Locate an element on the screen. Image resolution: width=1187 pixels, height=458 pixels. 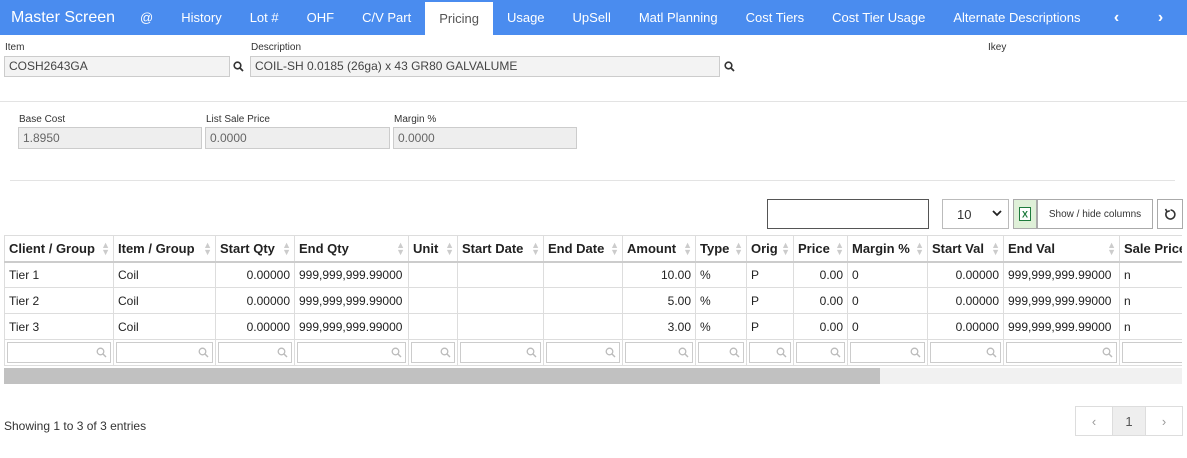
col-amount: Amount ▲ ▼ is located at coordinates (659, 249).